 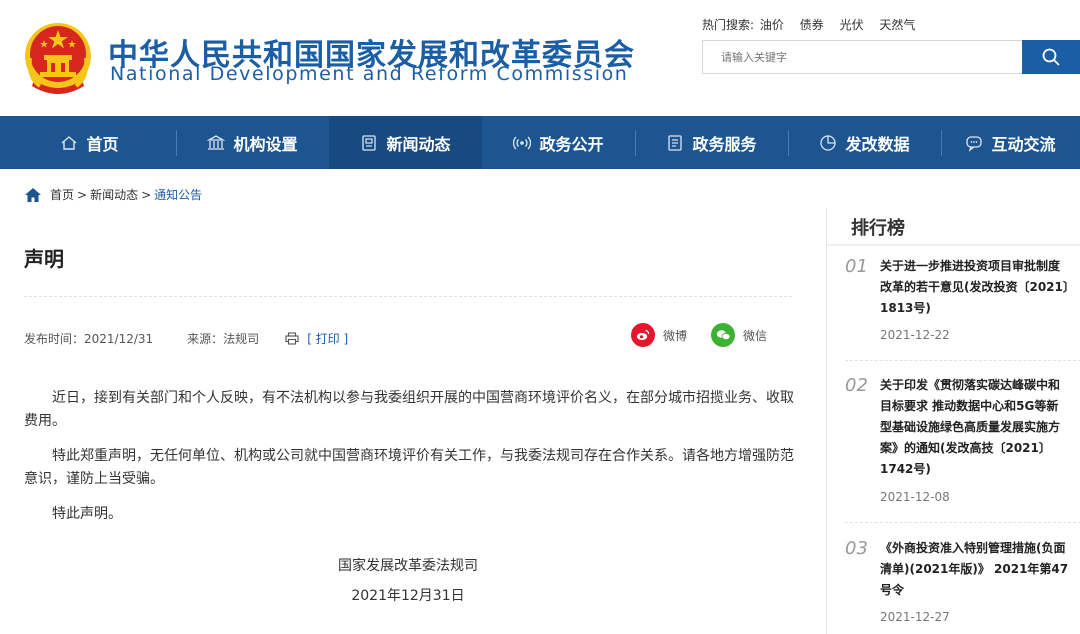 I want to click on search-button, so click(x=1051, y=57).